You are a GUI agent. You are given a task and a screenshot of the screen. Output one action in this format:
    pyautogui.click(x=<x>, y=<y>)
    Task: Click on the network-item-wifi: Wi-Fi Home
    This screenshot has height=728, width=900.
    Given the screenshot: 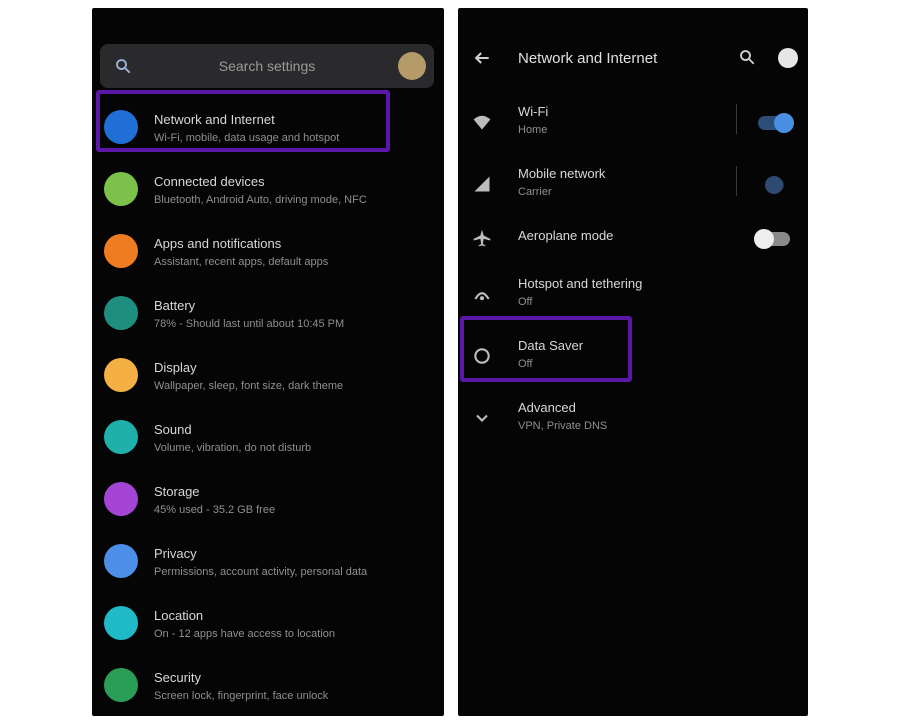 What is the action you would take?
    pyautogui.click(x=633, y=122)
    